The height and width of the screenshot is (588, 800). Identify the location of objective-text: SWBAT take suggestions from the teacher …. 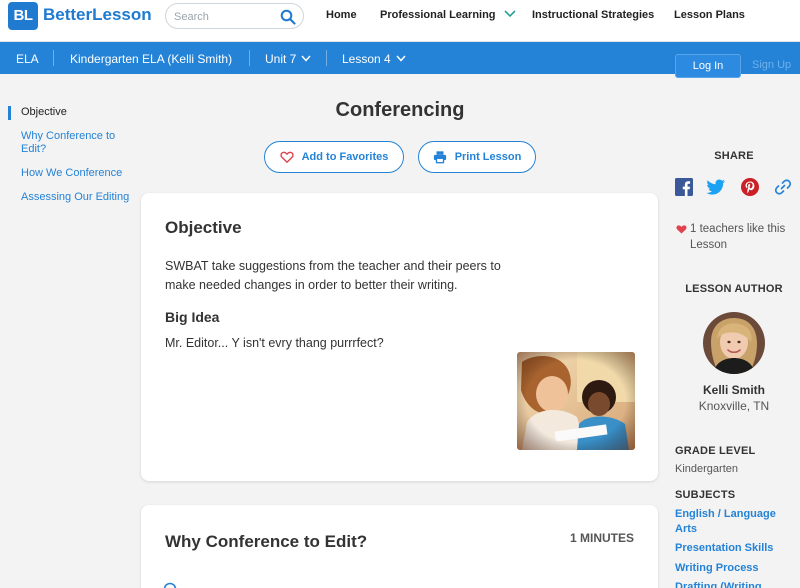
(333, 275).